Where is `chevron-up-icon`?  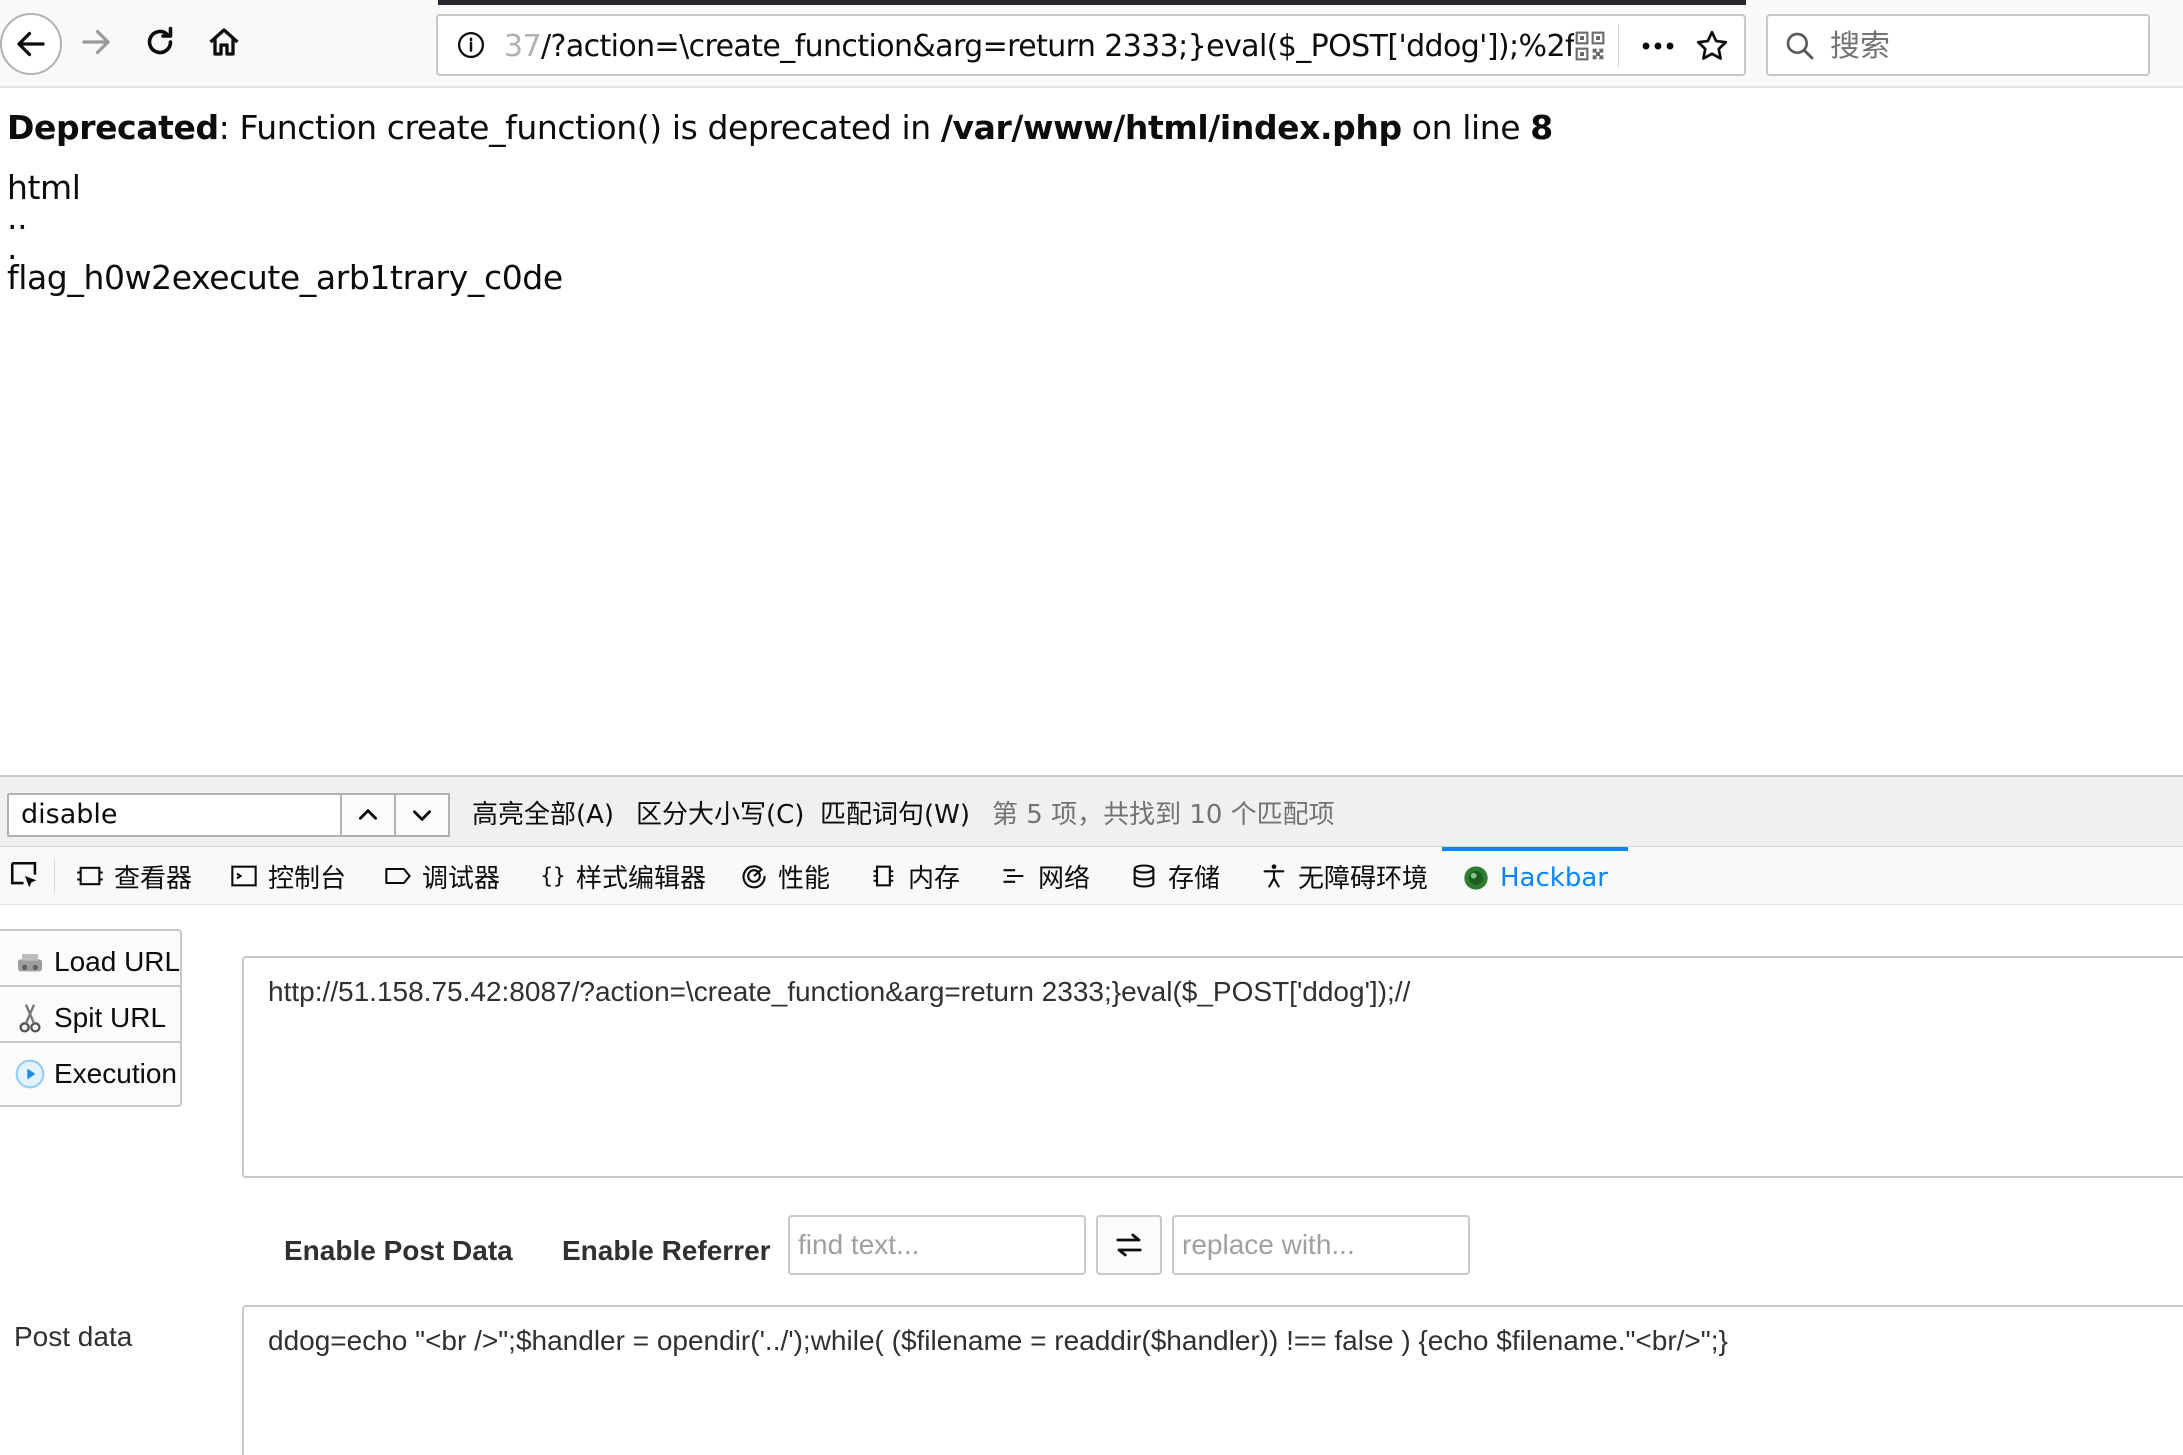
chevron-up-icon is located at coordinates (368, 814).